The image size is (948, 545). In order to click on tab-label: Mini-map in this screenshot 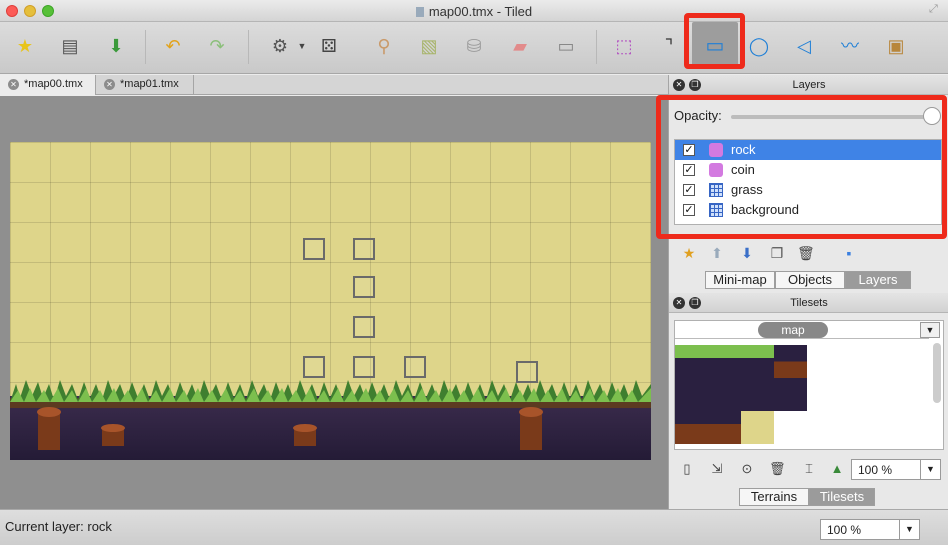, I will do `click(740, 279)`.